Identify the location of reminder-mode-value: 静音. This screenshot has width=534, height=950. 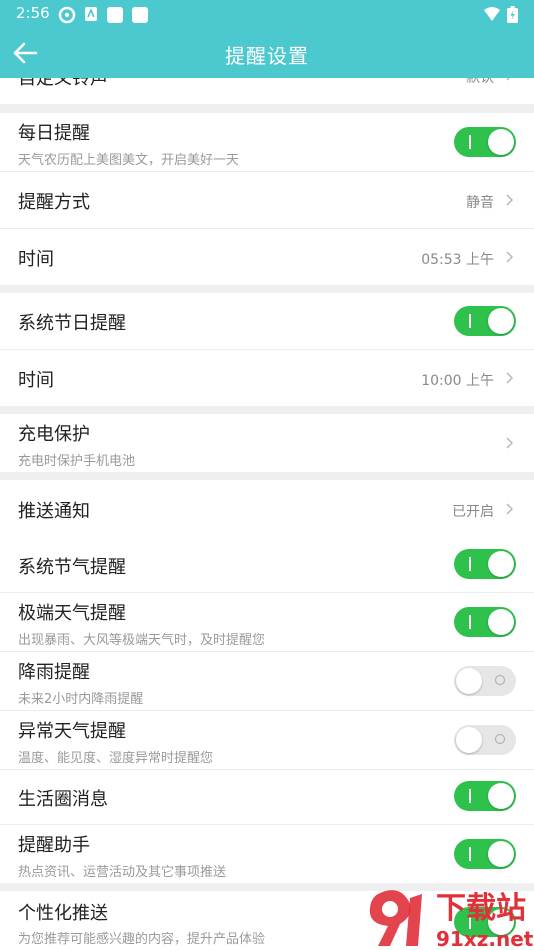
(480, 203).